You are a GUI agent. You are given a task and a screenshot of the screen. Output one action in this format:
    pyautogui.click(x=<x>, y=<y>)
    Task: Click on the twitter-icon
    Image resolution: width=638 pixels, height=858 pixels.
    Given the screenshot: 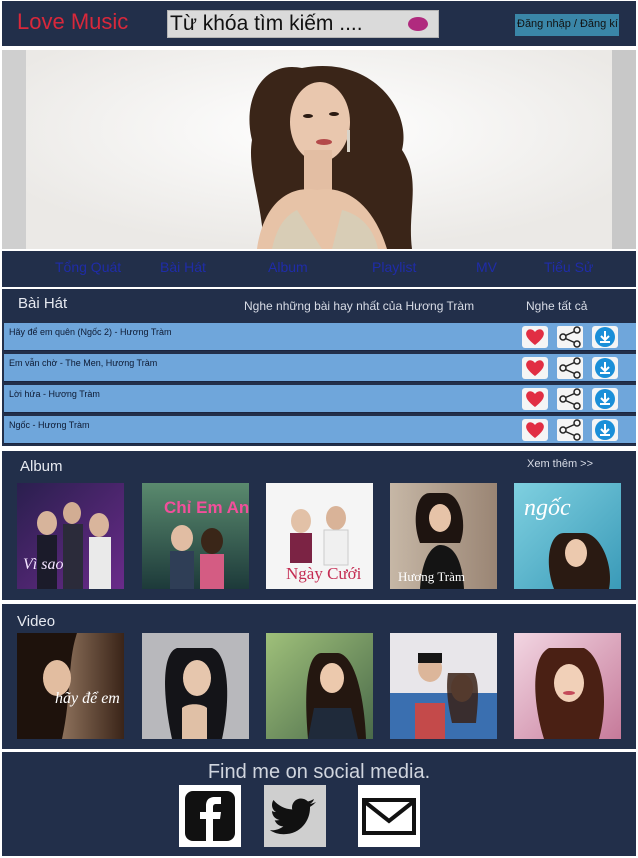 What is the action you would take?
    pyautogui.click(x=295, y=816)
    